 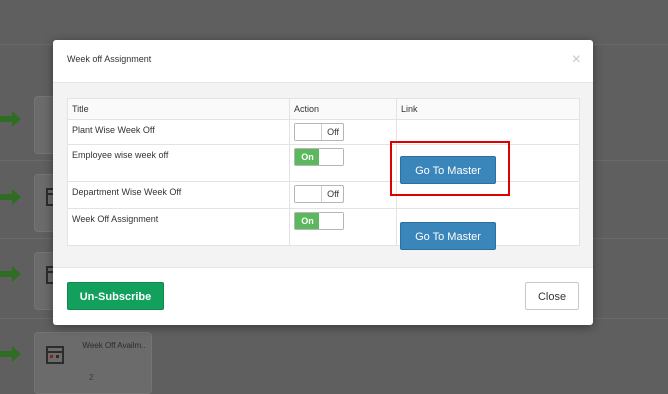 I want to click on column-header-title: Title, so click(x=178, y=109).